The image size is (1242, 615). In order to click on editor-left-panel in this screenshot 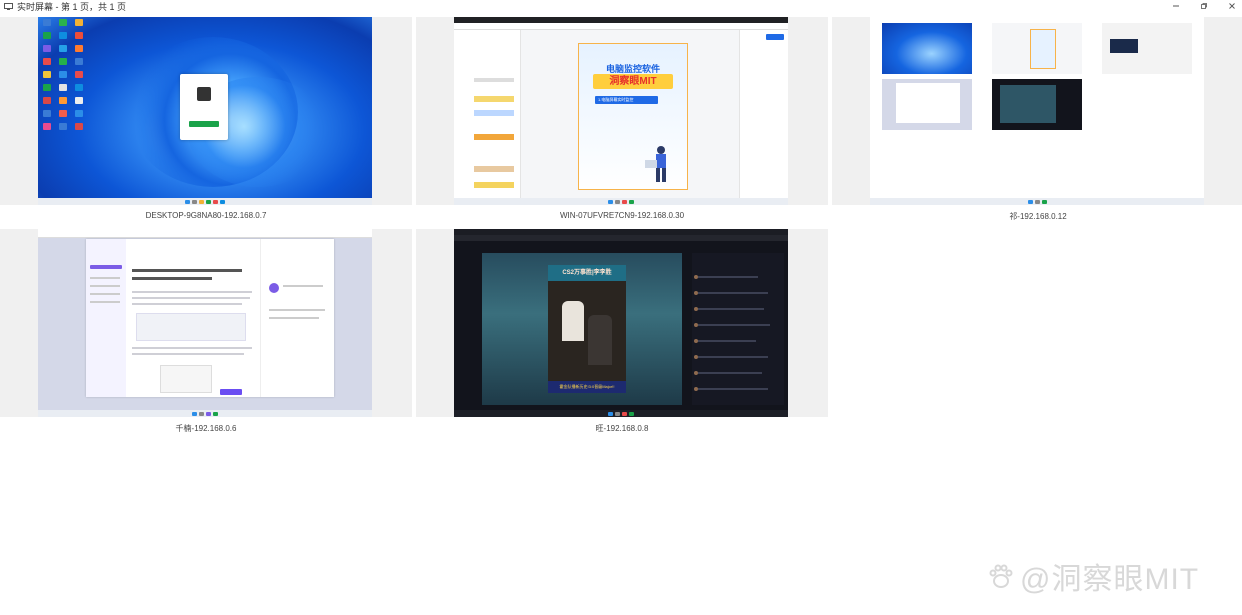, I will do `click(487, 114)`.